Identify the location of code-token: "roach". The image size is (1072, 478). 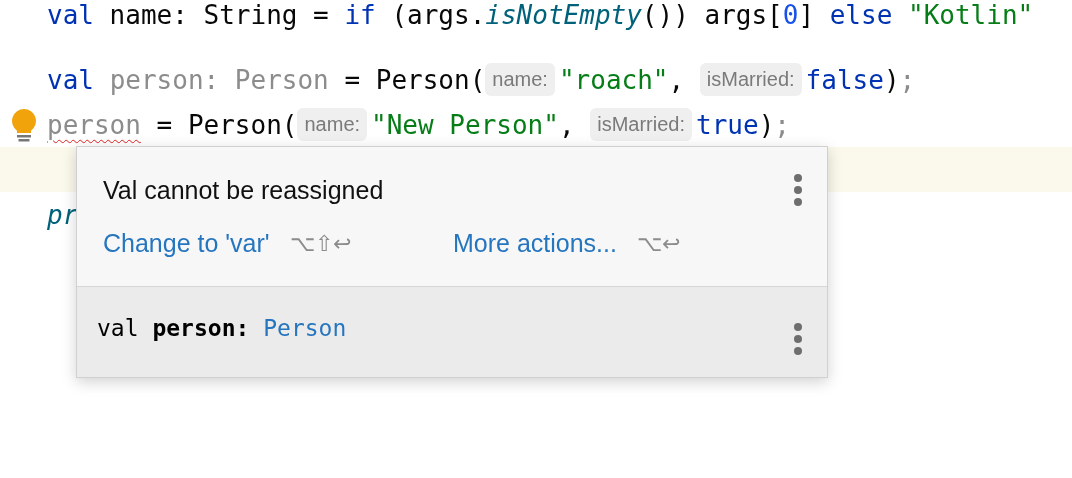
(613, 79).